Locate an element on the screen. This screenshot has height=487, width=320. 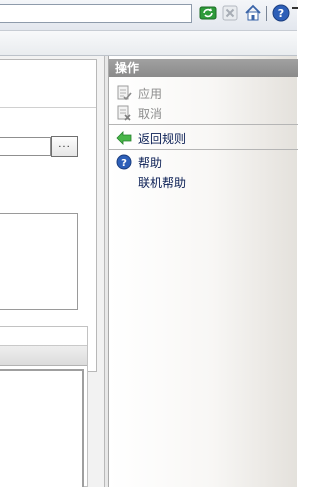
apply-action: 应用 is located at coordinates (203, 93).